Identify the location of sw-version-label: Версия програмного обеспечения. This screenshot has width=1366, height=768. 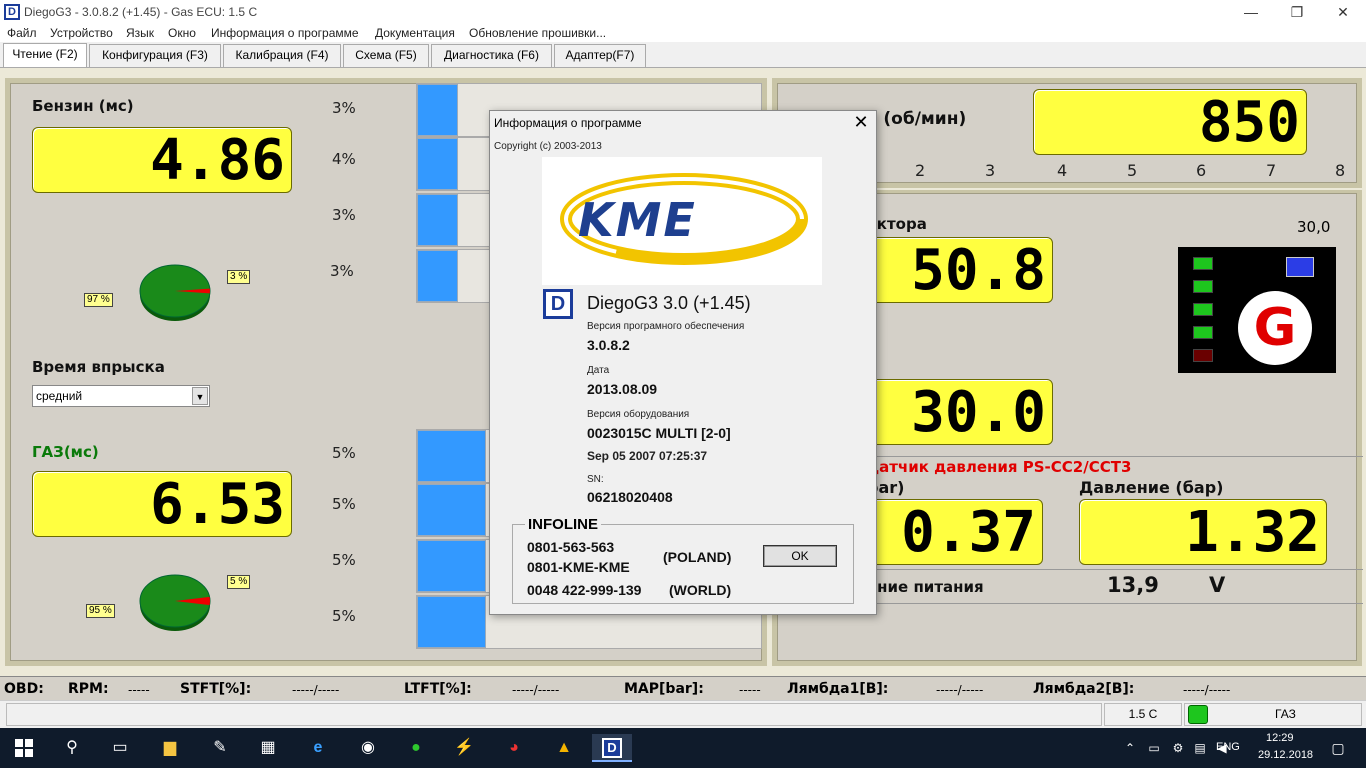
(666, 326).